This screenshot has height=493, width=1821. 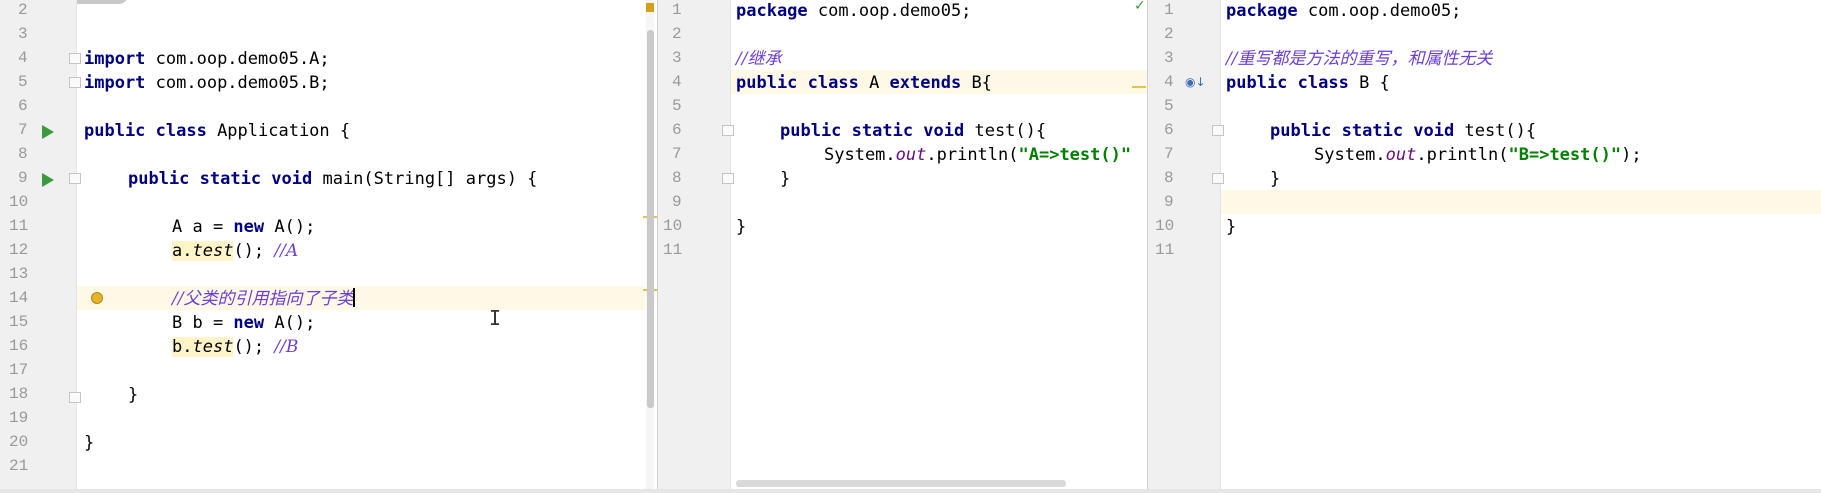 What do you see at coordinates (1379, 11) in the screenshot?
I see `code-text: com.oop.demo05;` at bounding box center [1379, 11].